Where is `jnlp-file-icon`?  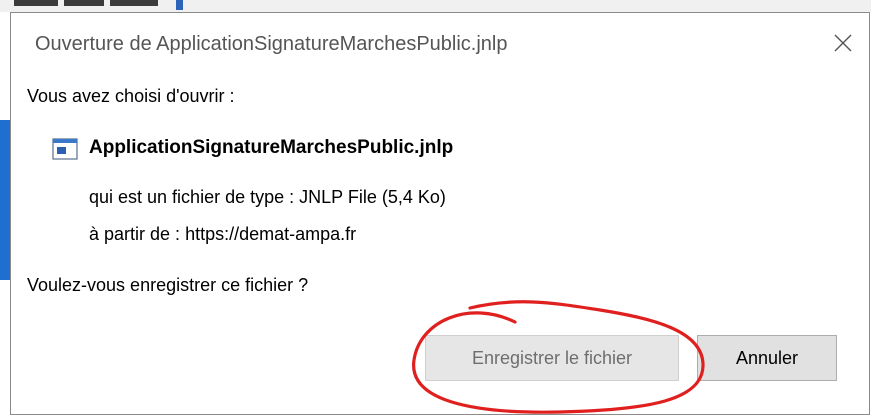
jnlp-file-icon is located at coordinates (65, 149).